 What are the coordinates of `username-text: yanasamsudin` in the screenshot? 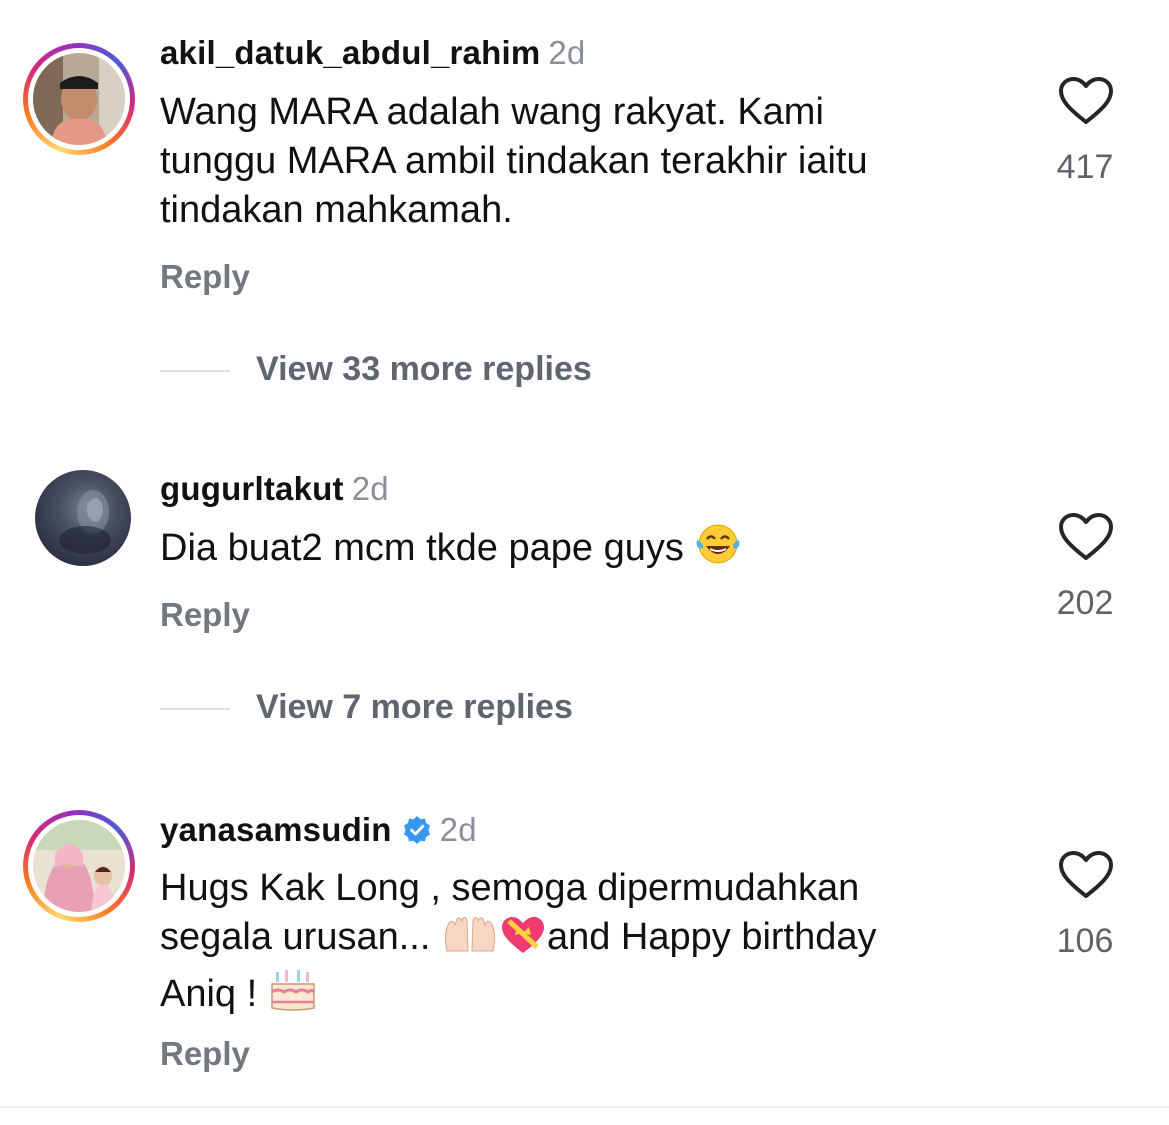 It's located at (276, 829).